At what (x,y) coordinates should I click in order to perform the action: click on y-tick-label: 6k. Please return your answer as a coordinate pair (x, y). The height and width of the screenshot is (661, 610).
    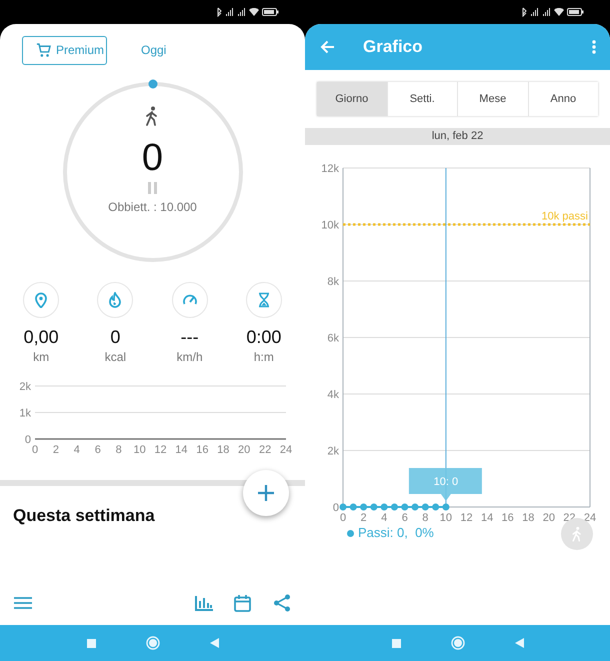
    Looking at the image, I should click on (333, 338).